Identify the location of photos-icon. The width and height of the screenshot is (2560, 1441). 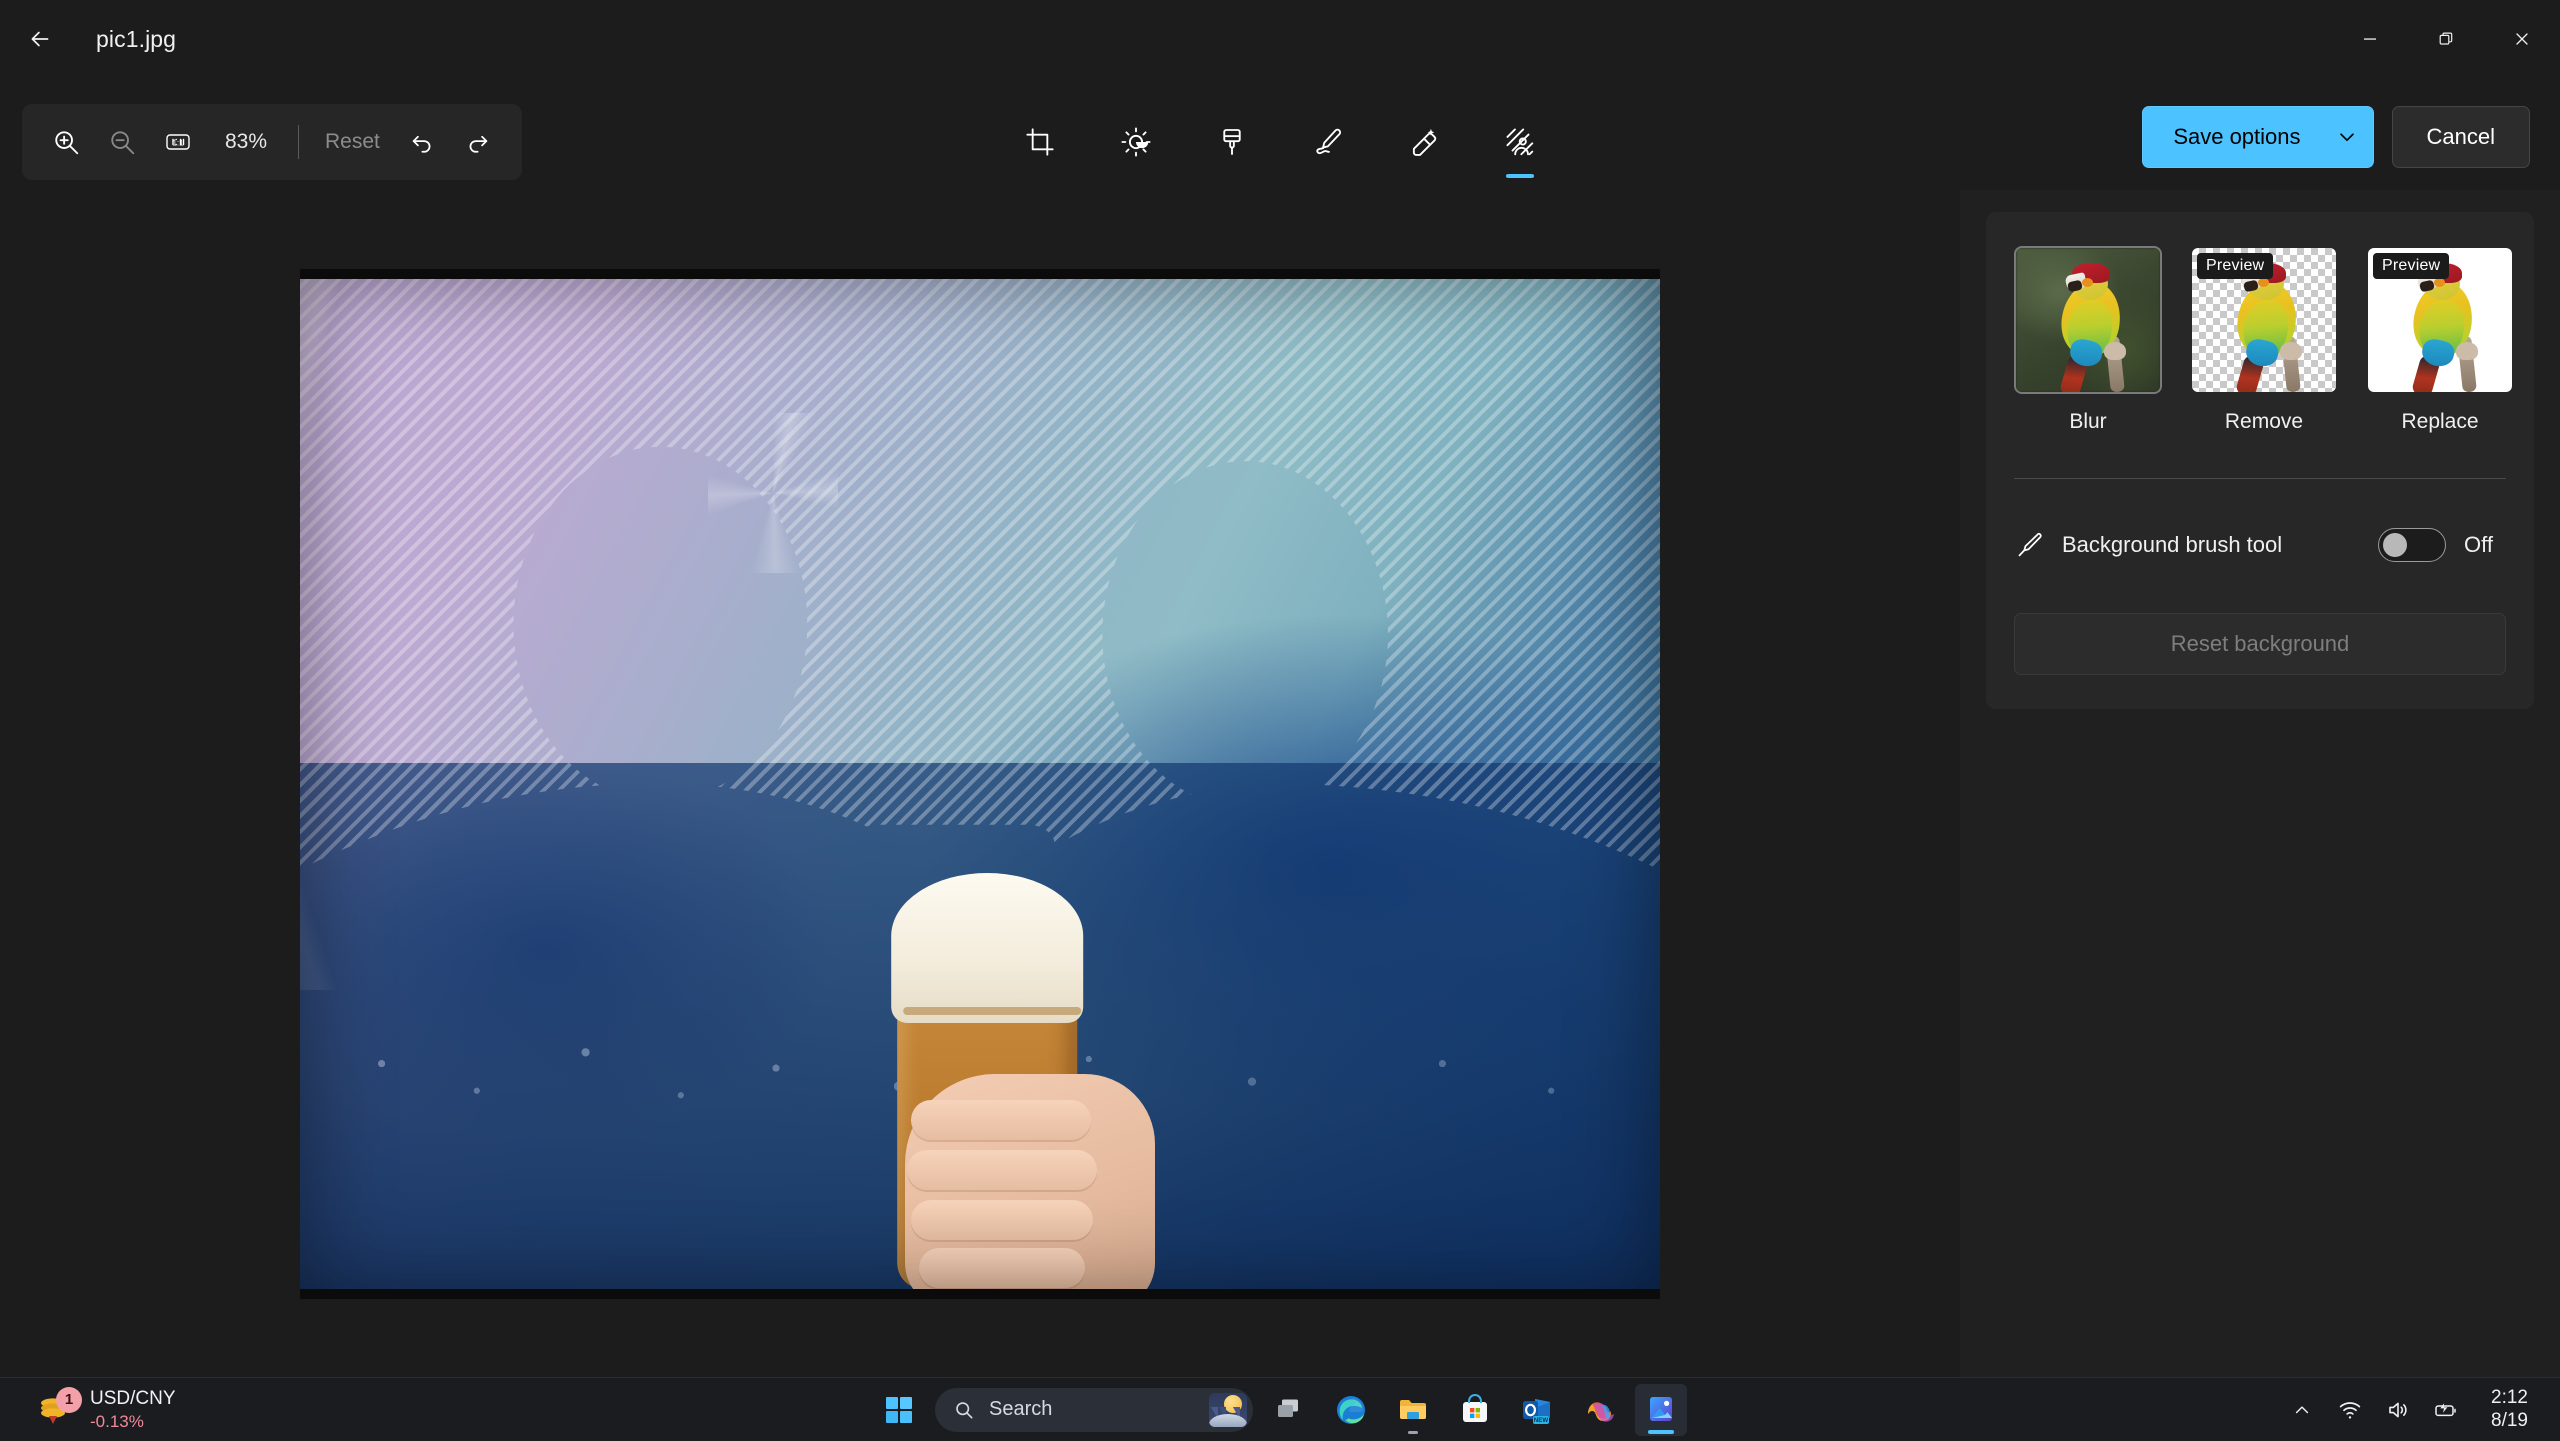
(1661, 1410).